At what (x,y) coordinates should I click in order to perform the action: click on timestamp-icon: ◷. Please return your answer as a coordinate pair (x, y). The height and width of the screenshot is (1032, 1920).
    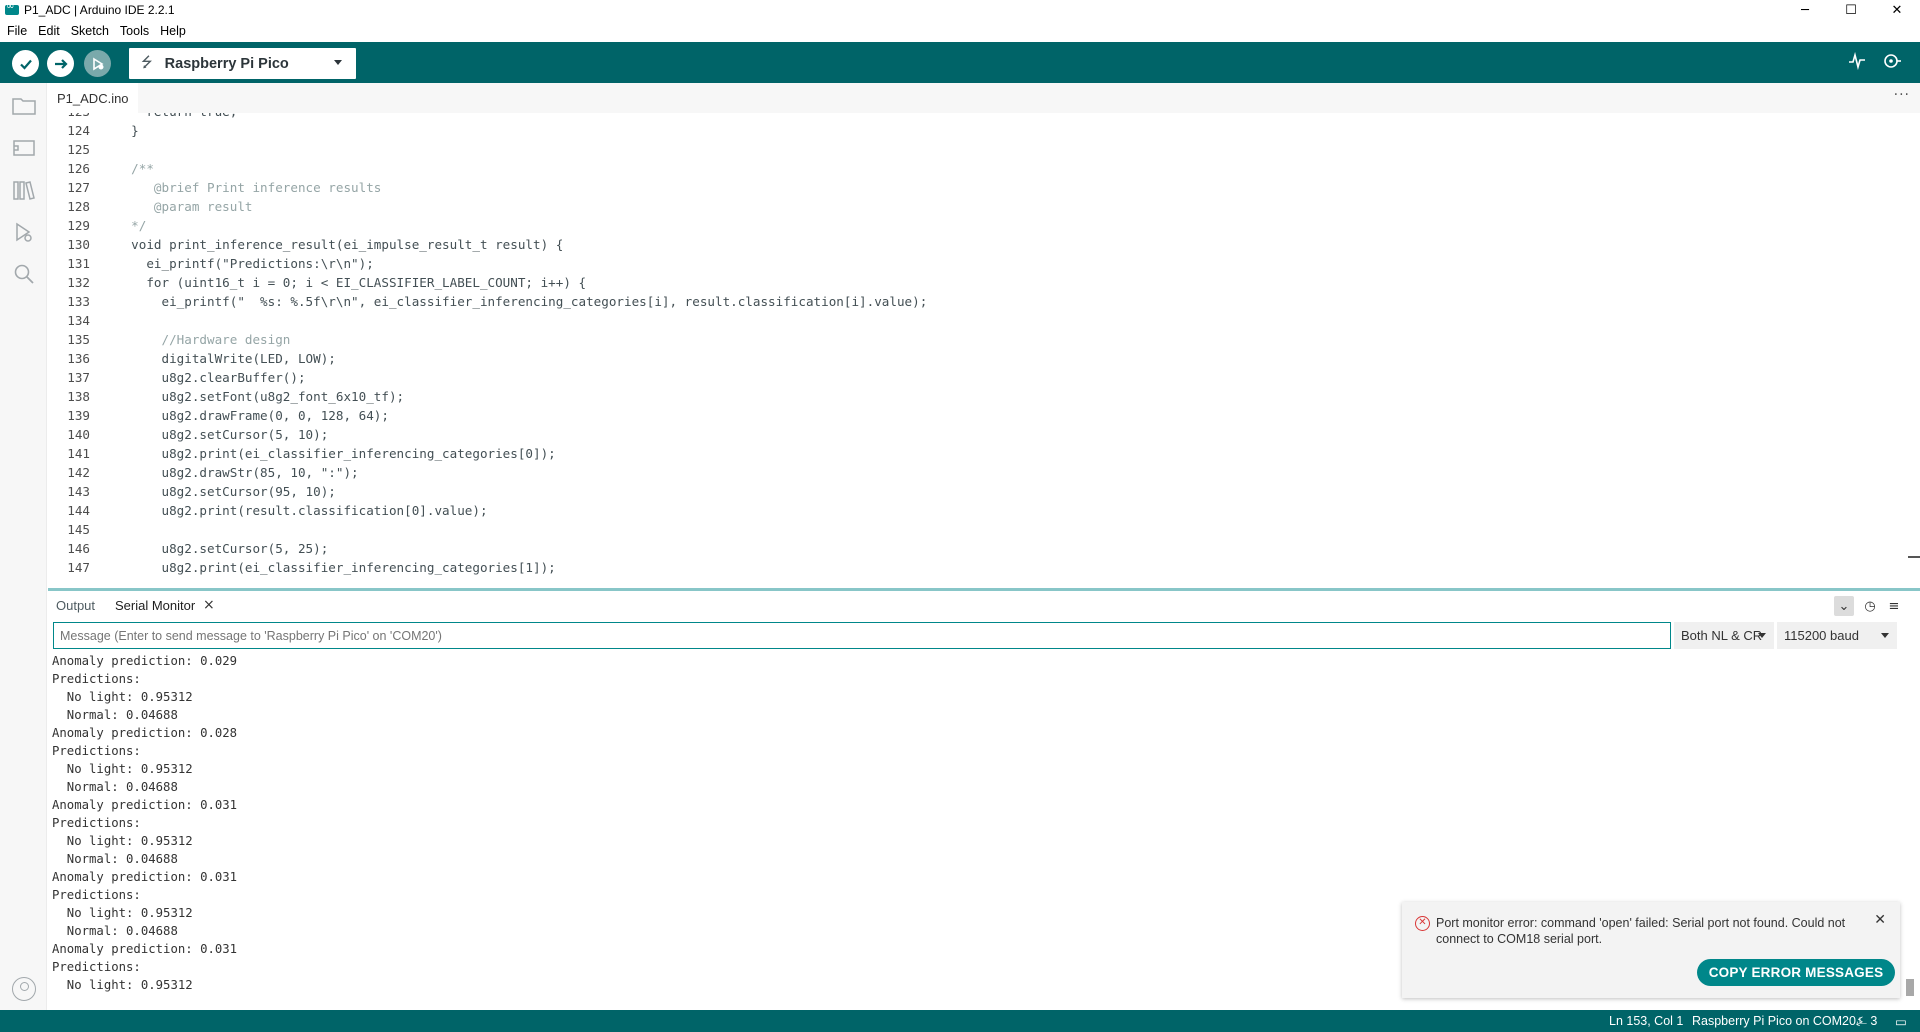
    Looking at the image, I should click on (1870, 606).